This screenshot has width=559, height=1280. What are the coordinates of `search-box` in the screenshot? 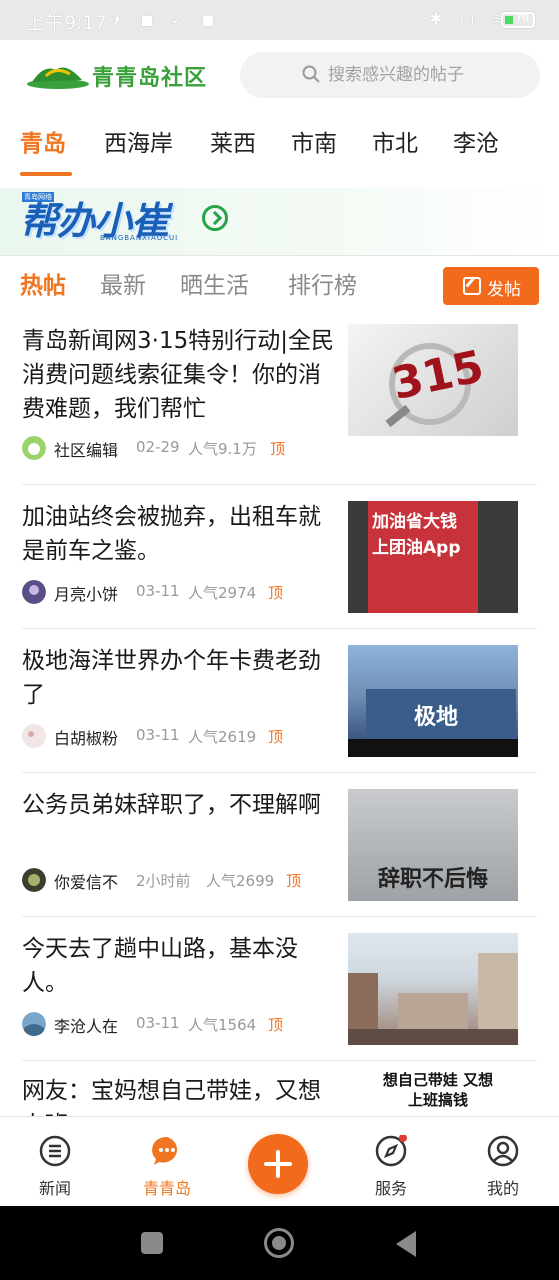 It's located at (390, 75).